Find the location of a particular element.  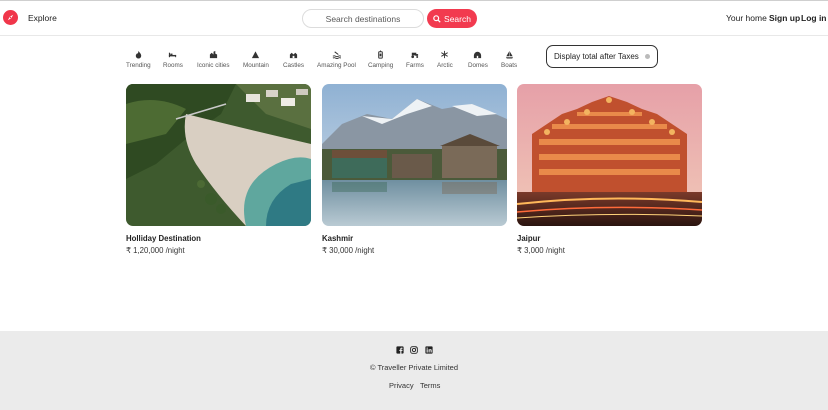

category-label: Domes is located at coordinates (478, 65).